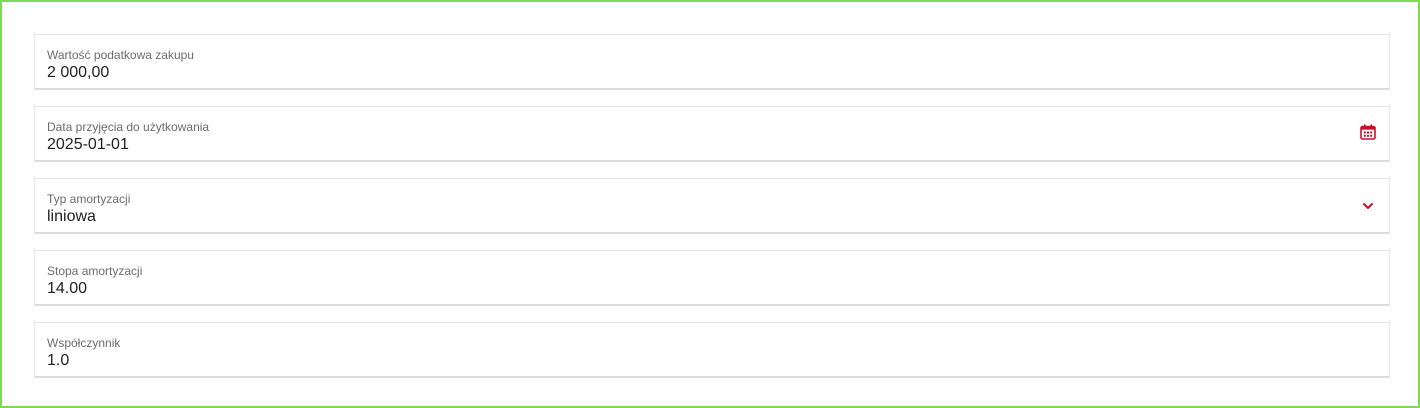 The height and width of the screenshot is (408, 1420). What do you see at coordinates (95, 271) in the screenshot?
I see `depreciation-rate-label: Stopa amortyzacji` at bounding box center [95, 271].